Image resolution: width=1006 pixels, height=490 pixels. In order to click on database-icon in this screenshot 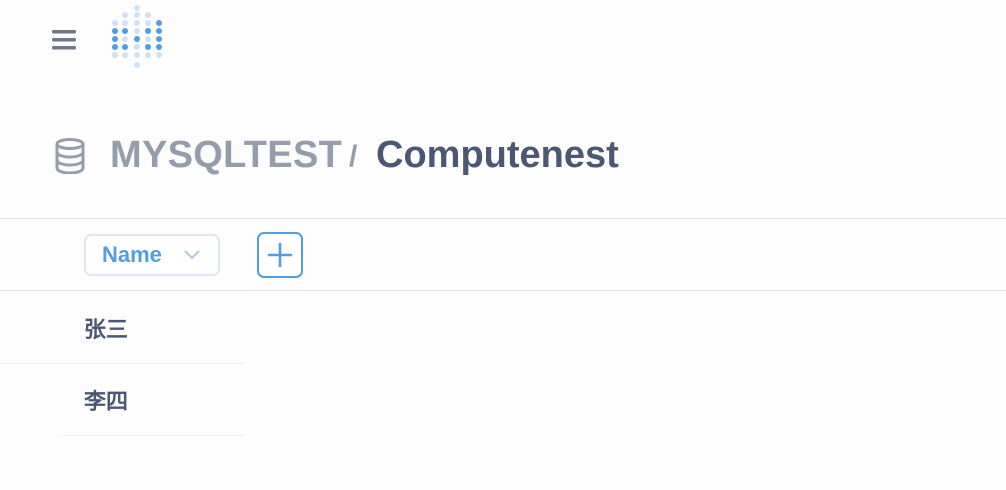, I will do `click(70, 156)`.